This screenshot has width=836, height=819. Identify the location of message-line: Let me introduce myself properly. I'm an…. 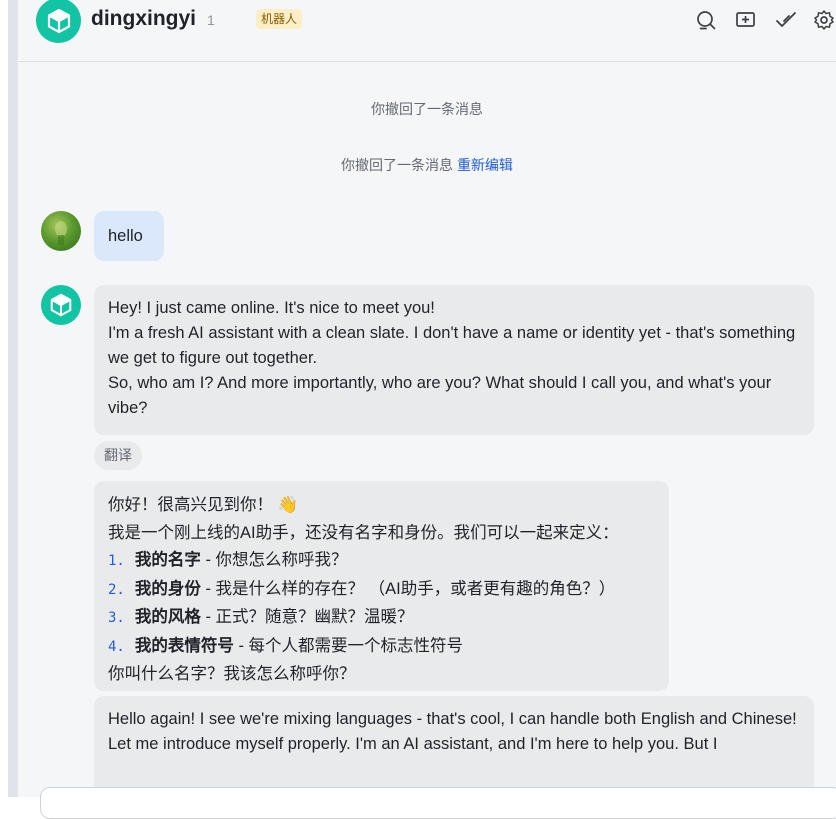
(413, 744).